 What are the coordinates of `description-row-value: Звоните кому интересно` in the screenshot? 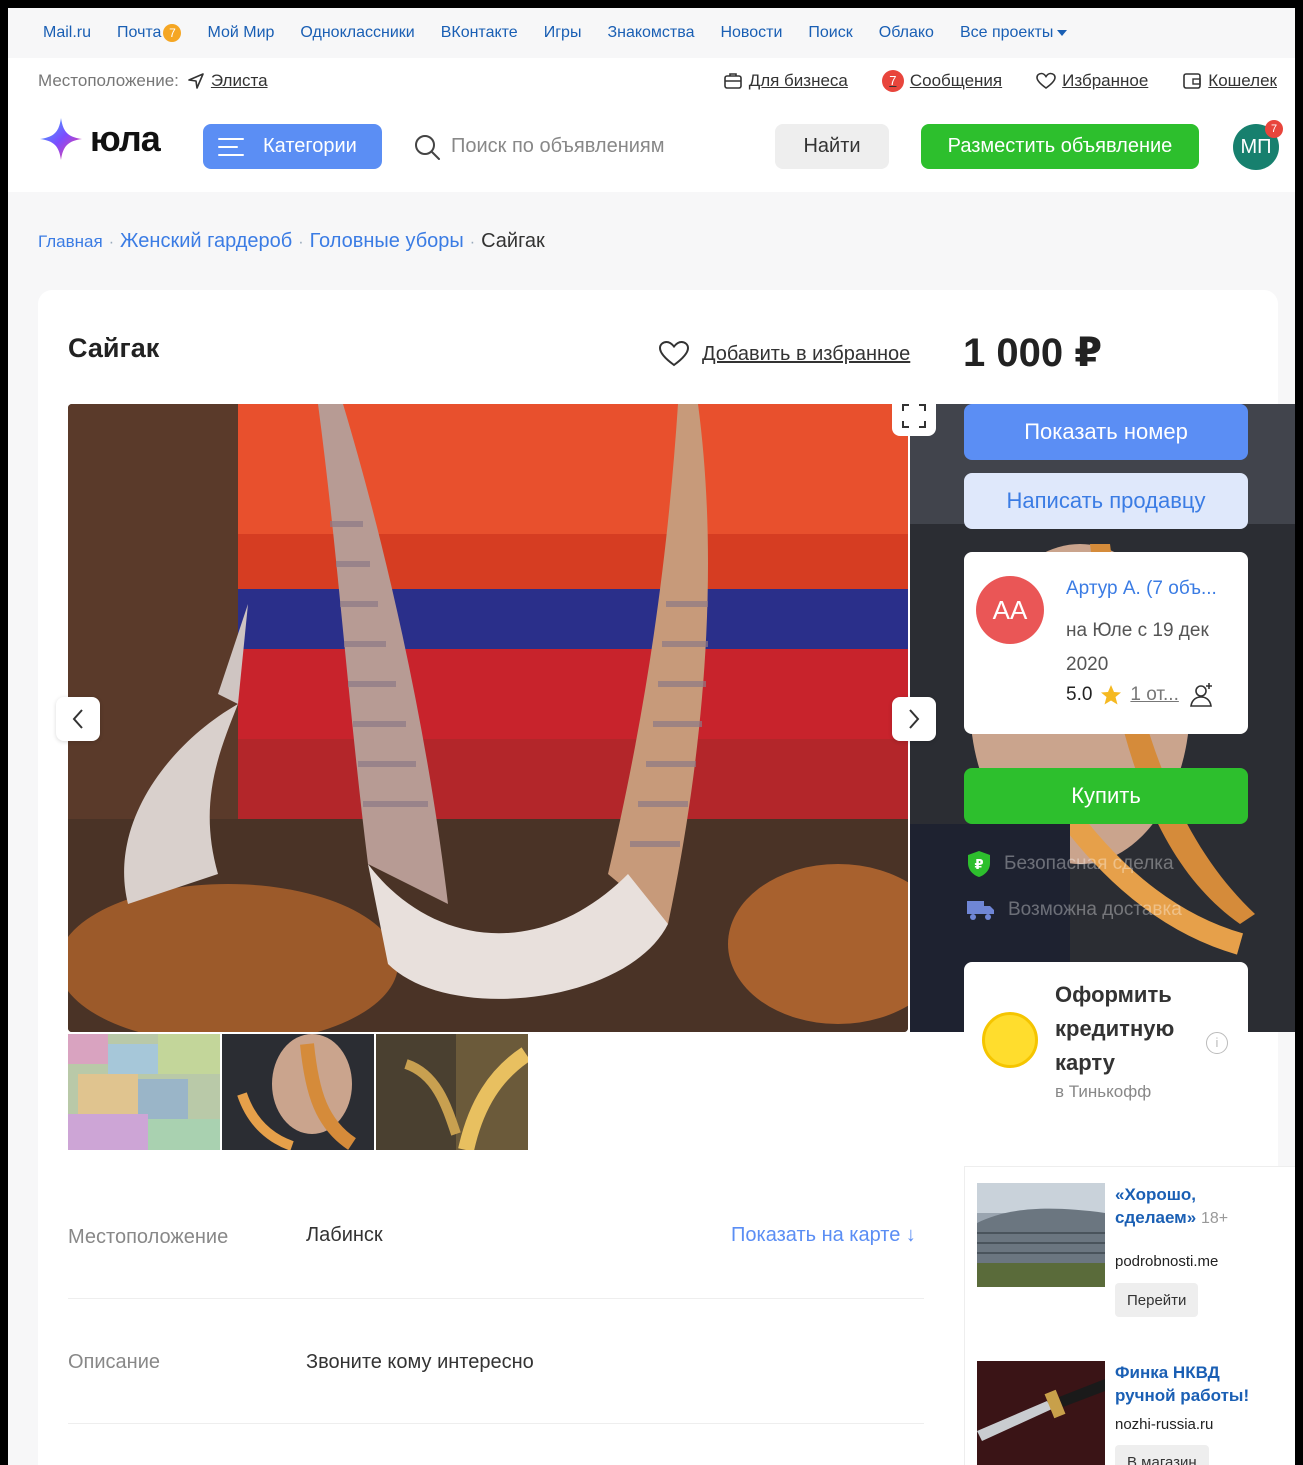 It's located at (420, 1362).